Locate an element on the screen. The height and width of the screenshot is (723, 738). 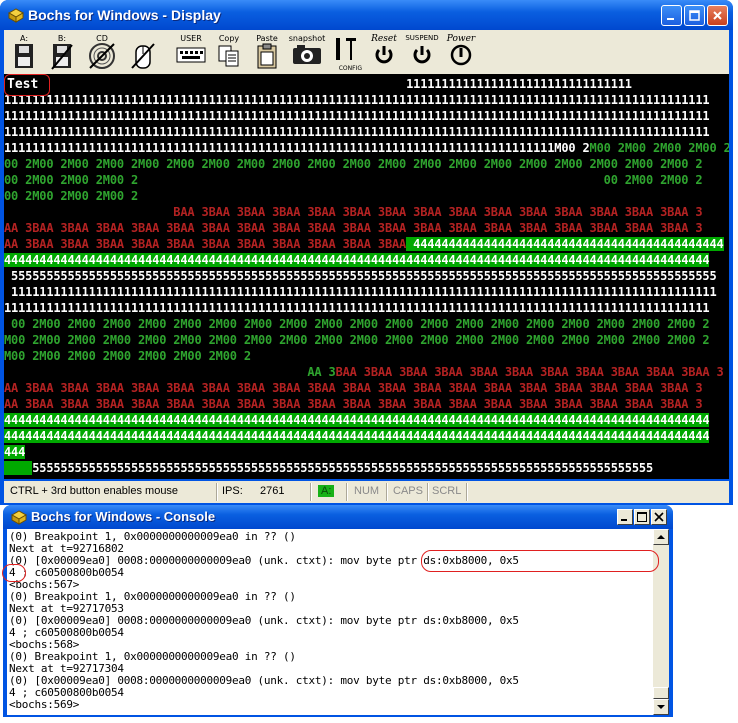
config-label: CONFIG is located at coordinates (350, 68).